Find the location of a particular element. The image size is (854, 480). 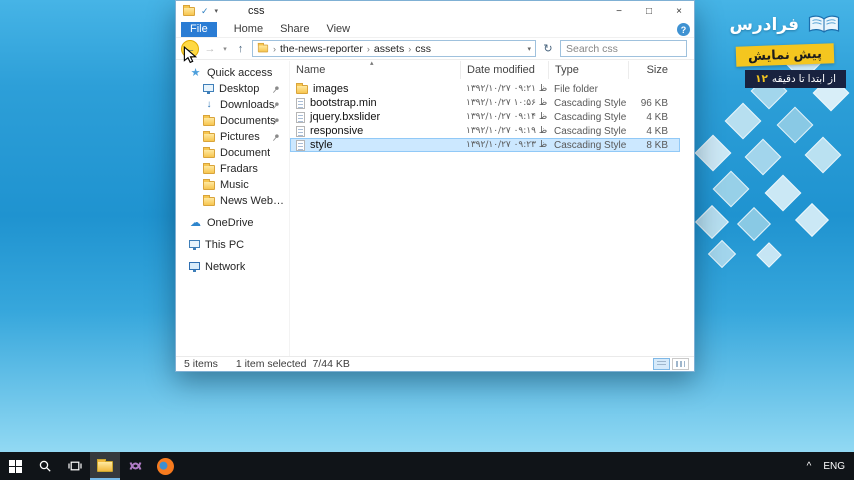

qat-check-icon: ✓ is located at coordinates (205, 11).